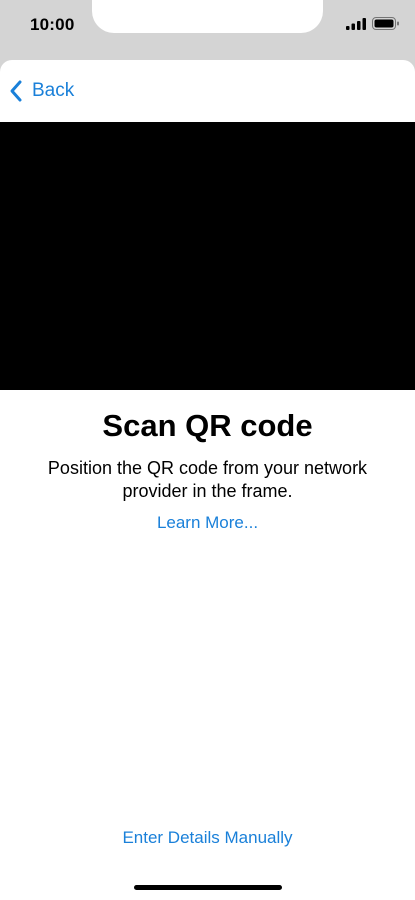  Describe the element at coordinates (16, 91) in the screenshot. I see `chevron-left-icon` at that location.